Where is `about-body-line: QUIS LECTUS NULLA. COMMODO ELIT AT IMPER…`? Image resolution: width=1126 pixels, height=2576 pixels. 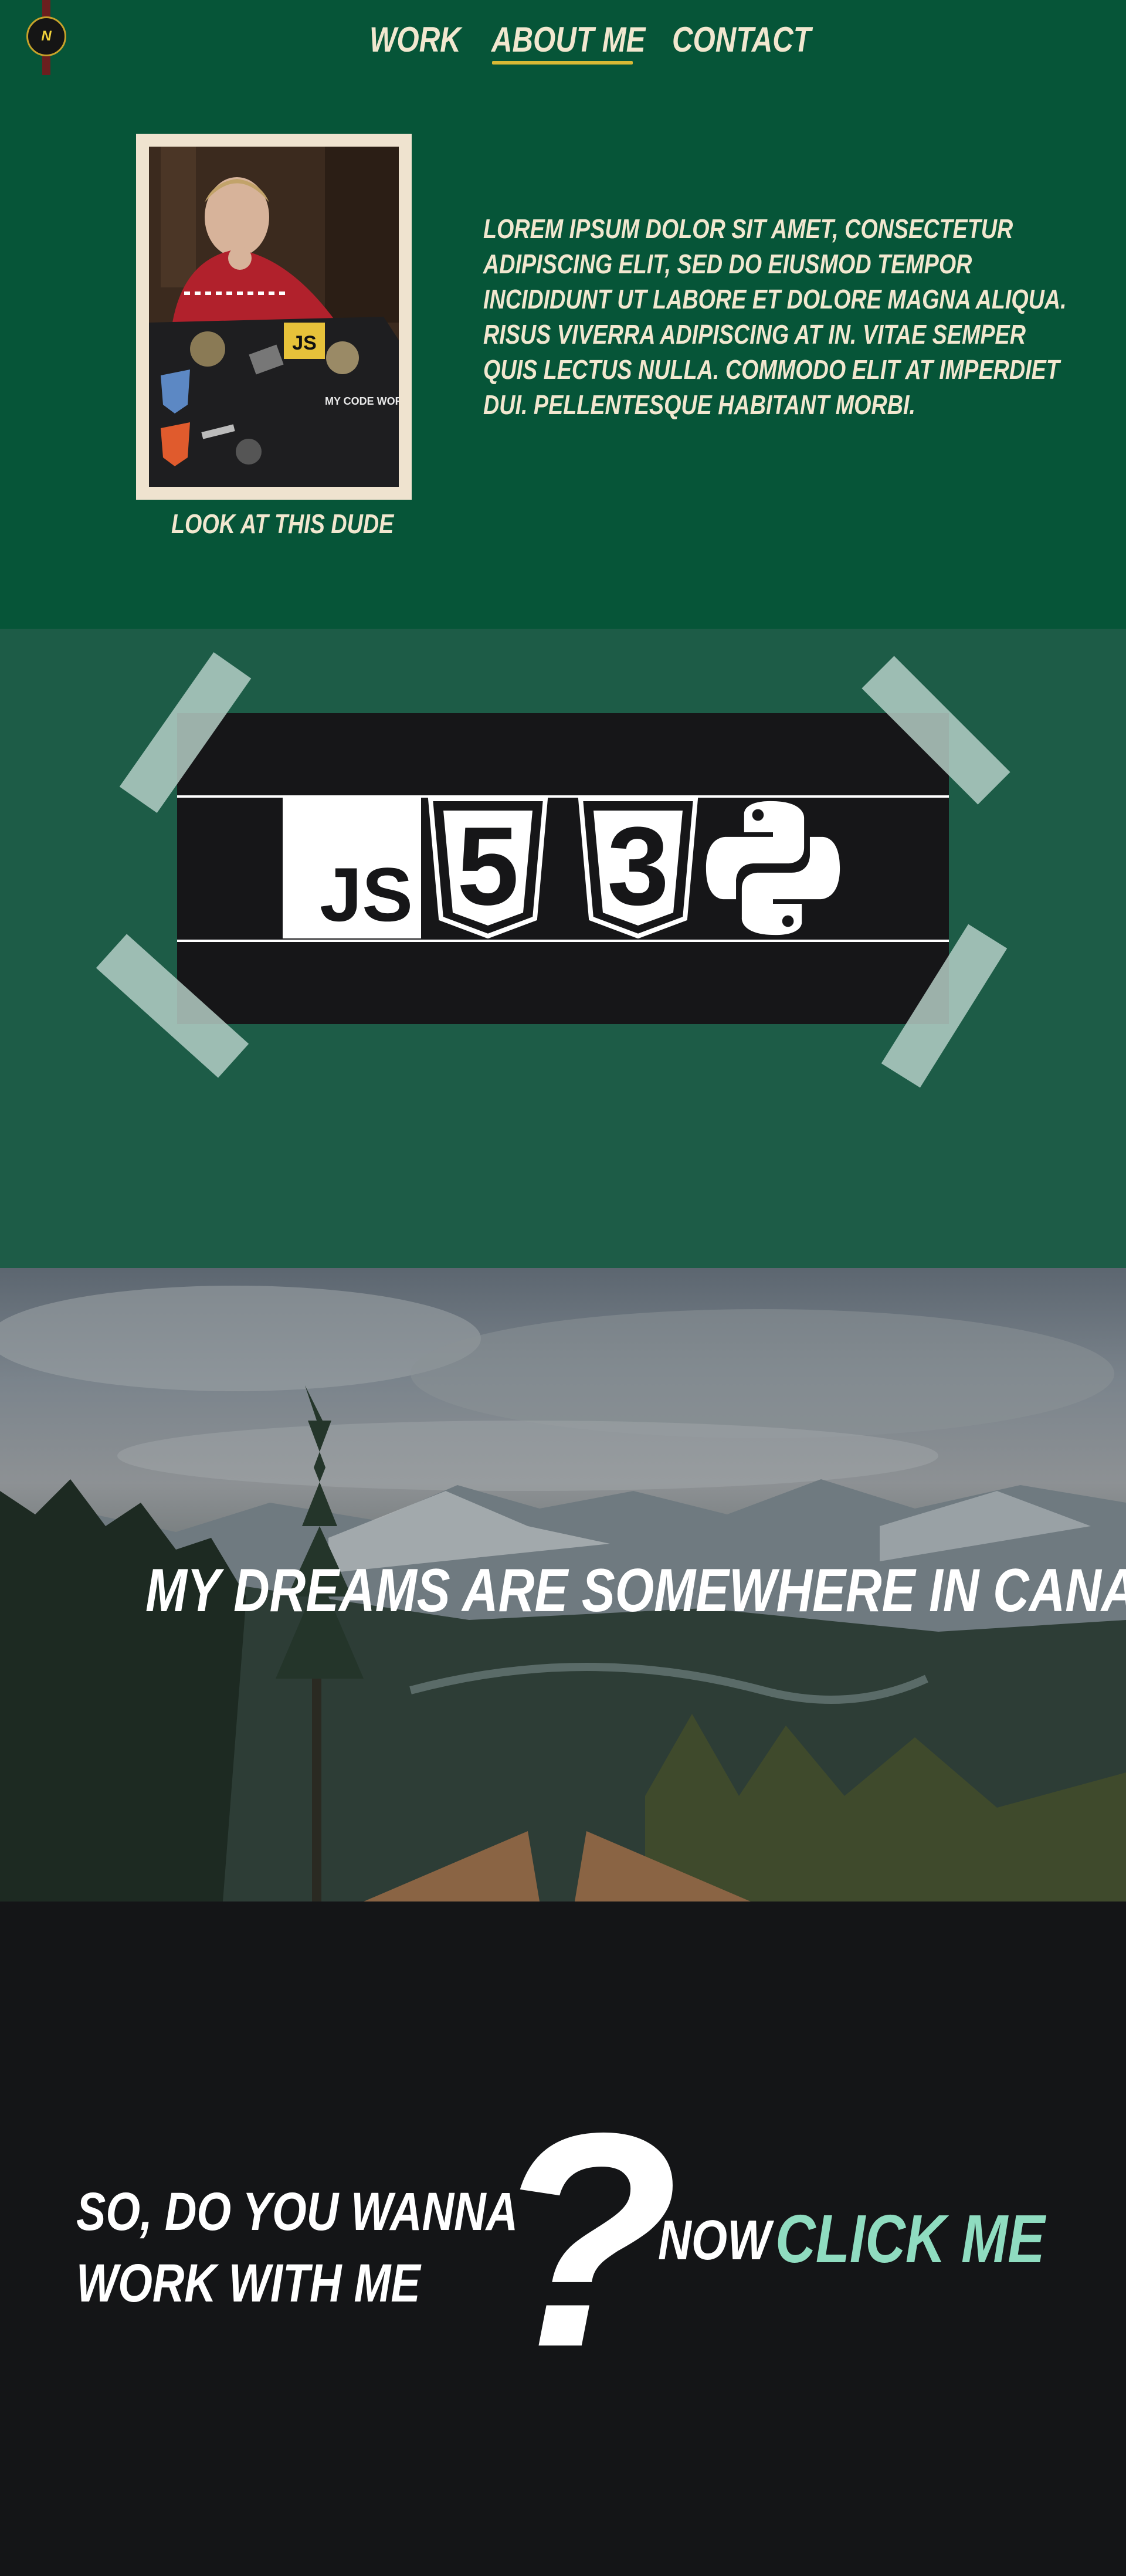
about-body-line: QUIS LECTUS NULLA. COMMODO ELIT AT IMPER… is located at coordinates (771, 370).